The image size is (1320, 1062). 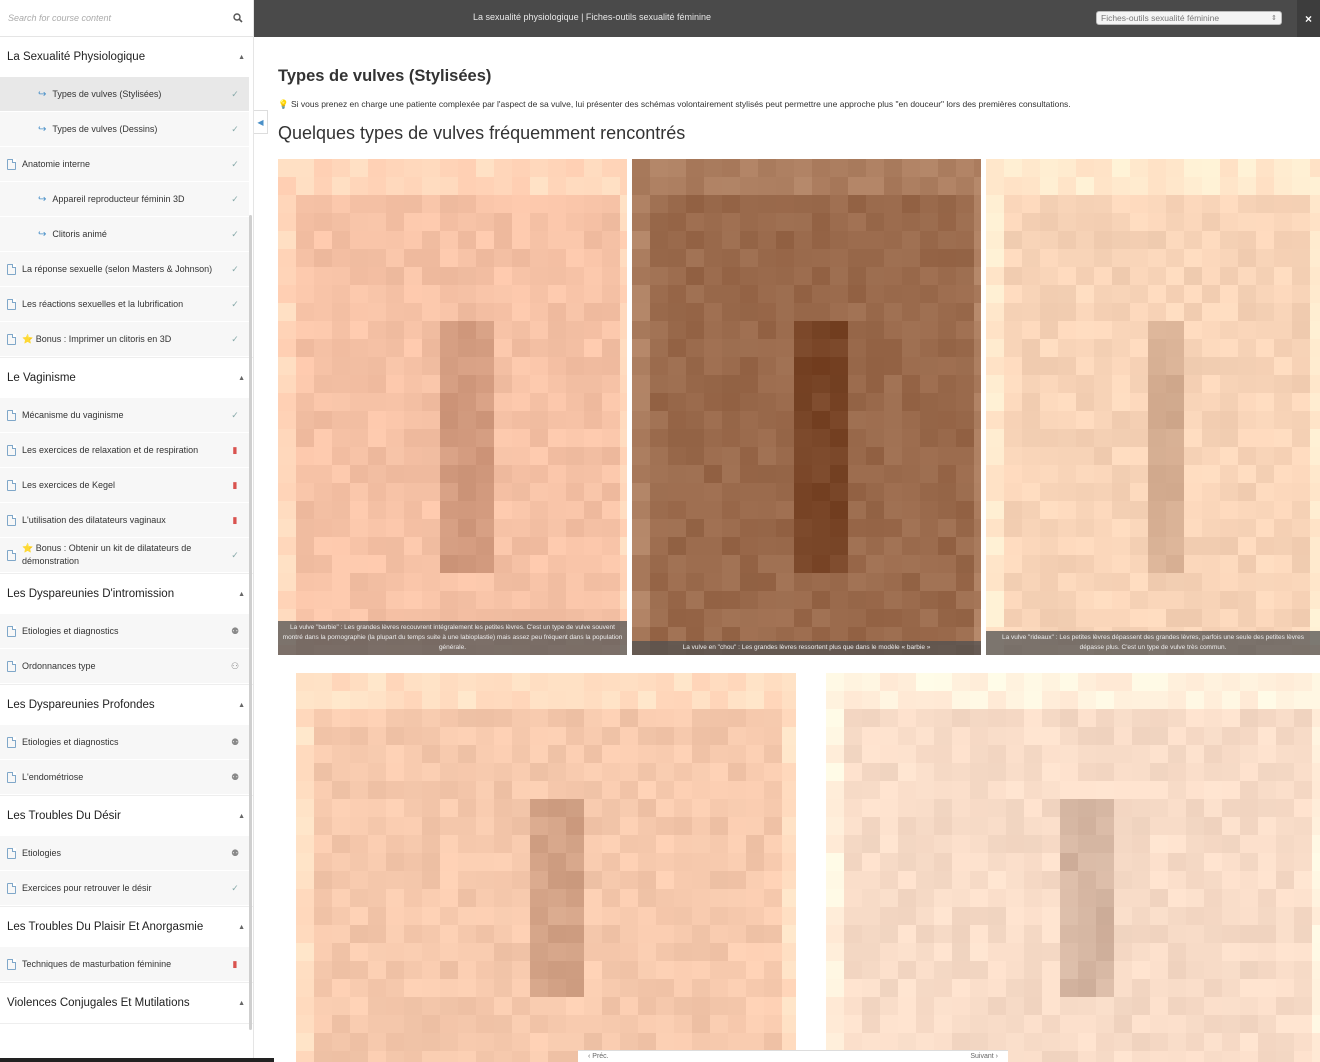 What do you see at coordinates (1308, 18) in the screenshot?
I see `close-button: ×` at bounding box center [1308, 18].